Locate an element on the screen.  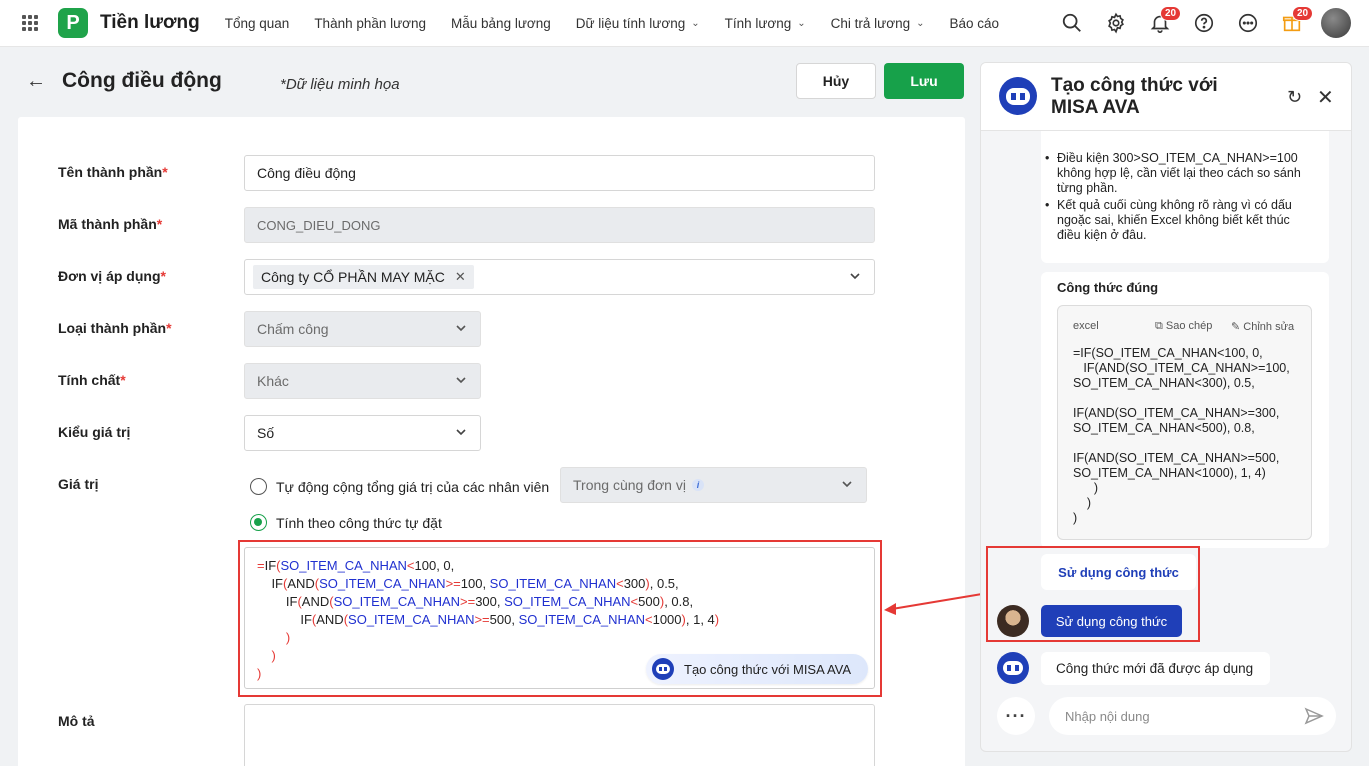
description-input is located at coordinates (559, 735).